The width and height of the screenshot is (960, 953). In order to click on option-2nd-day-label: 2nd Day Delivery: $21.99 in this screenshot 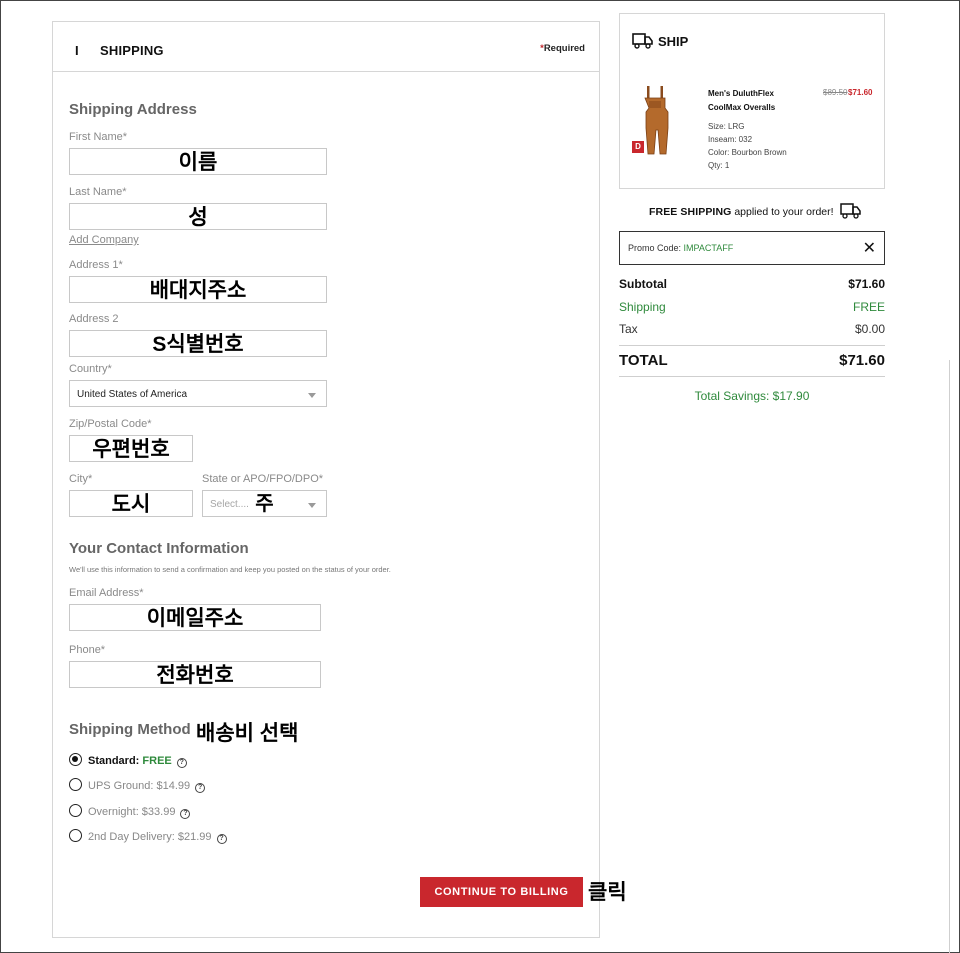, I will do `click(150, 837)`.